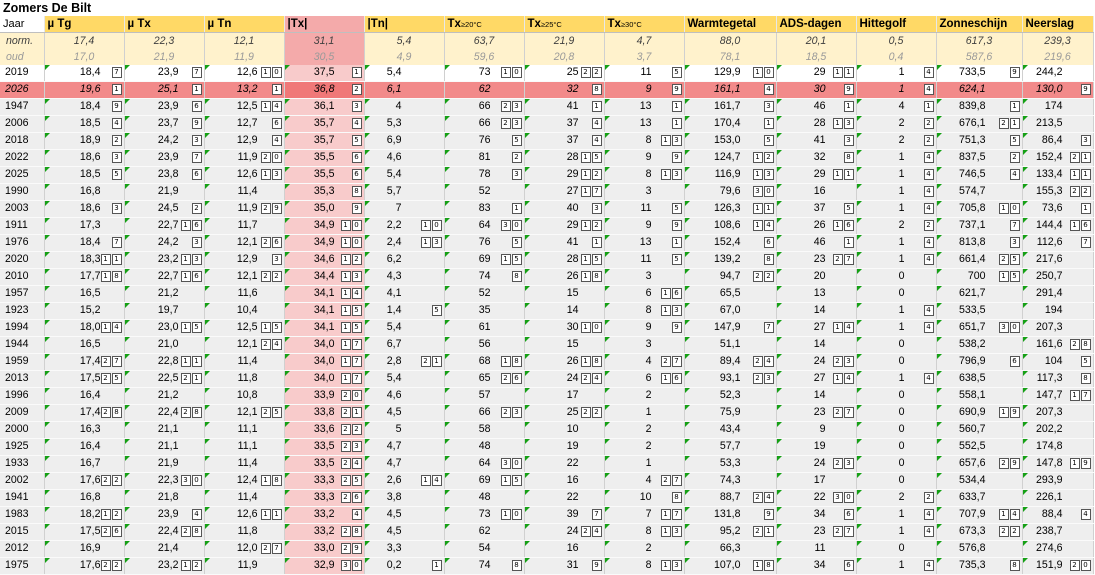  I want to click on cell-neerslag: 73,6 1, so click(1058, 209).